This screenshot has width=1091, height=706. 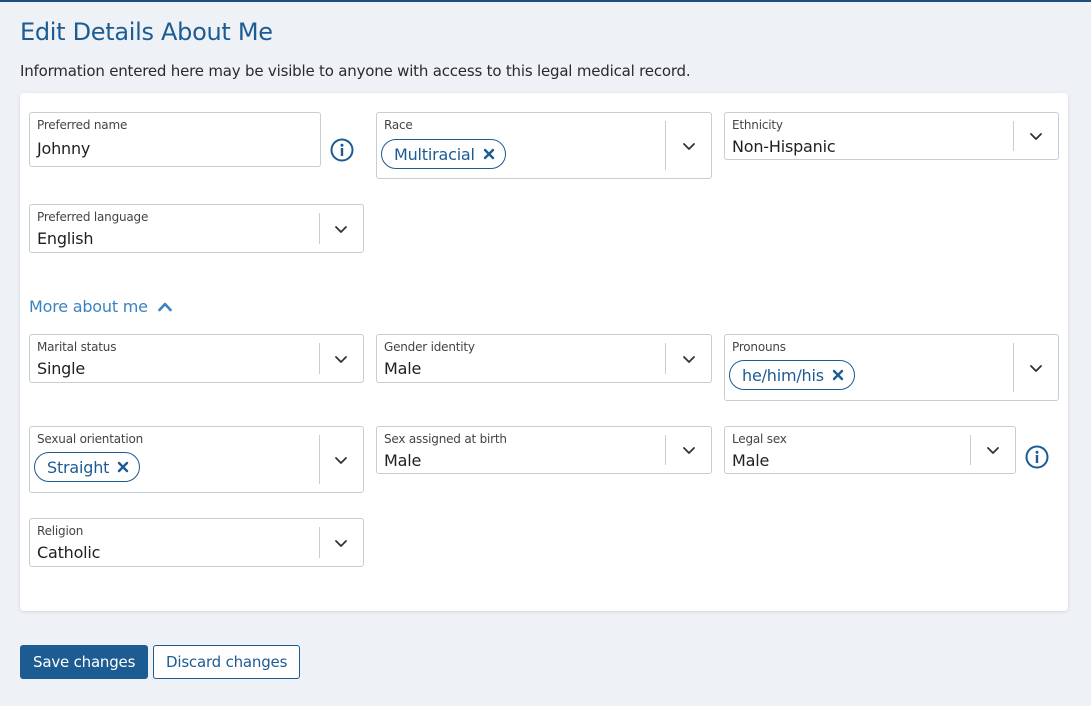 What do you see at coordinates (64, 148) in the screenshot?
I see `preferred-name-value: Johnny` at bounding box center [64, 148].